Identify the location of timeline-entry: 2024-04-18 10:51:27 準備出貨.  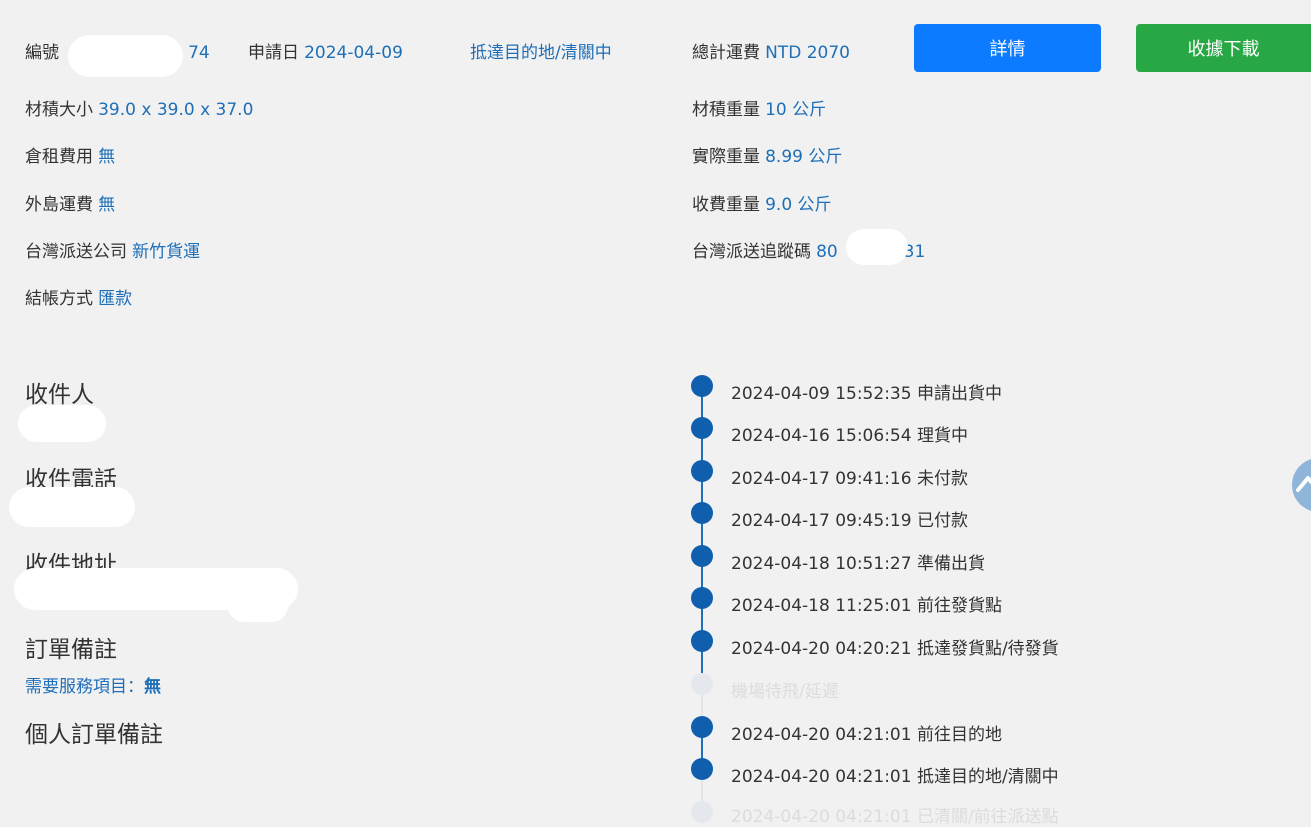
(858, 564).